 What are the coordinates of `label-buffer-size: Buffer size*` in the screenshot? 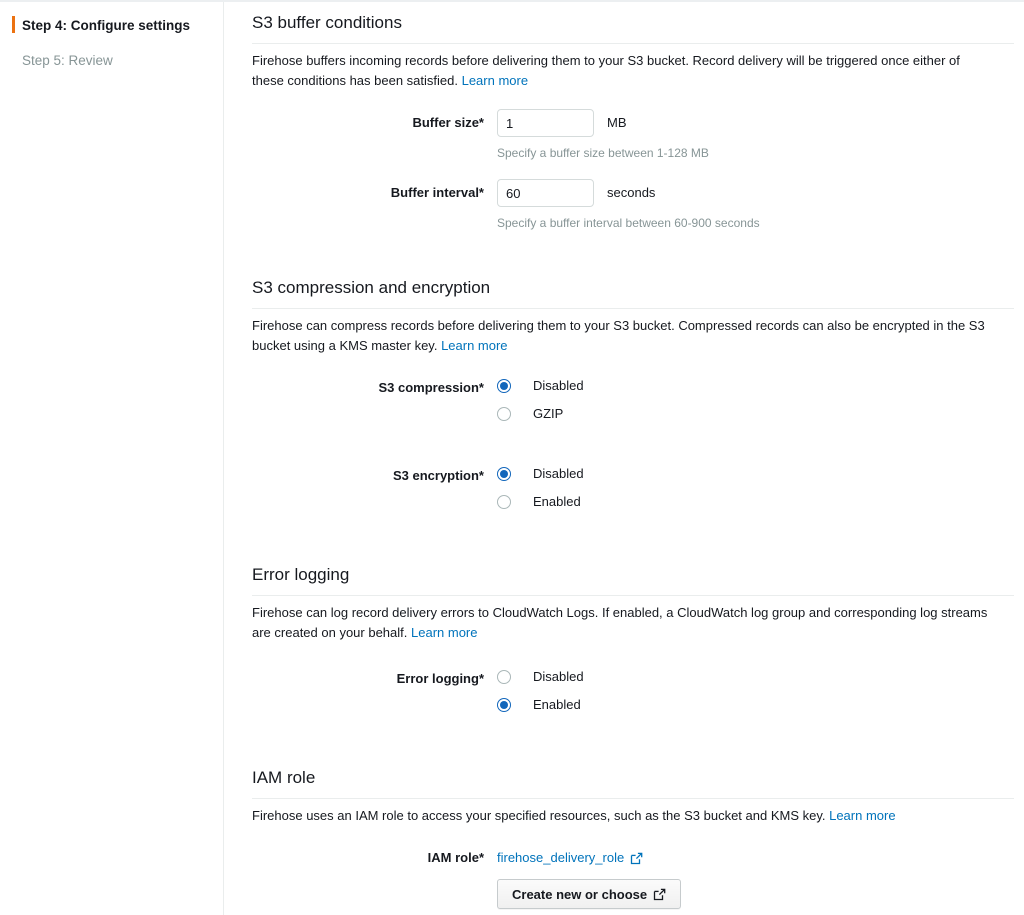 It's located at (448, 122).